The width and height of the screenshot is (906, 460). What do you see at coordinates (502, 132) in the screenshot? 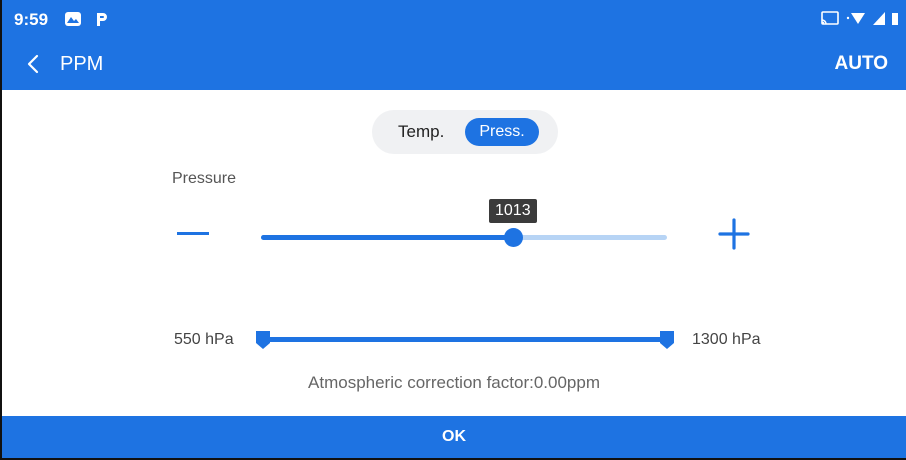
I see `tab-press: Press.` at bounding box center [502, 132].